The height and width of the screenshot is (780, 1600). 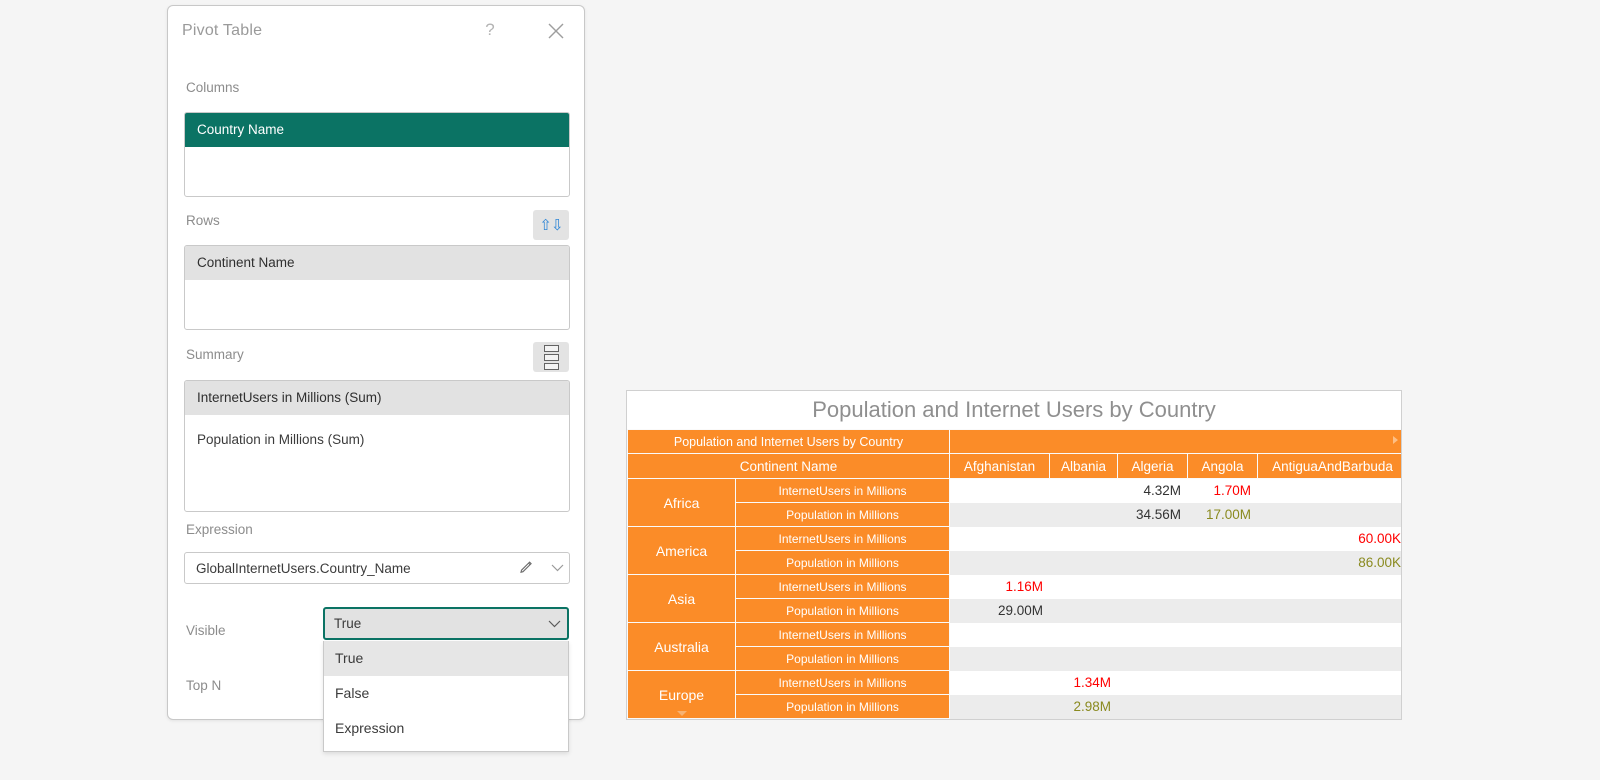 What do you see at coordinates (1153, 514) in the screenshot?
I see `pivot-cell: 34.56M` at bounding box center [1153, 514].